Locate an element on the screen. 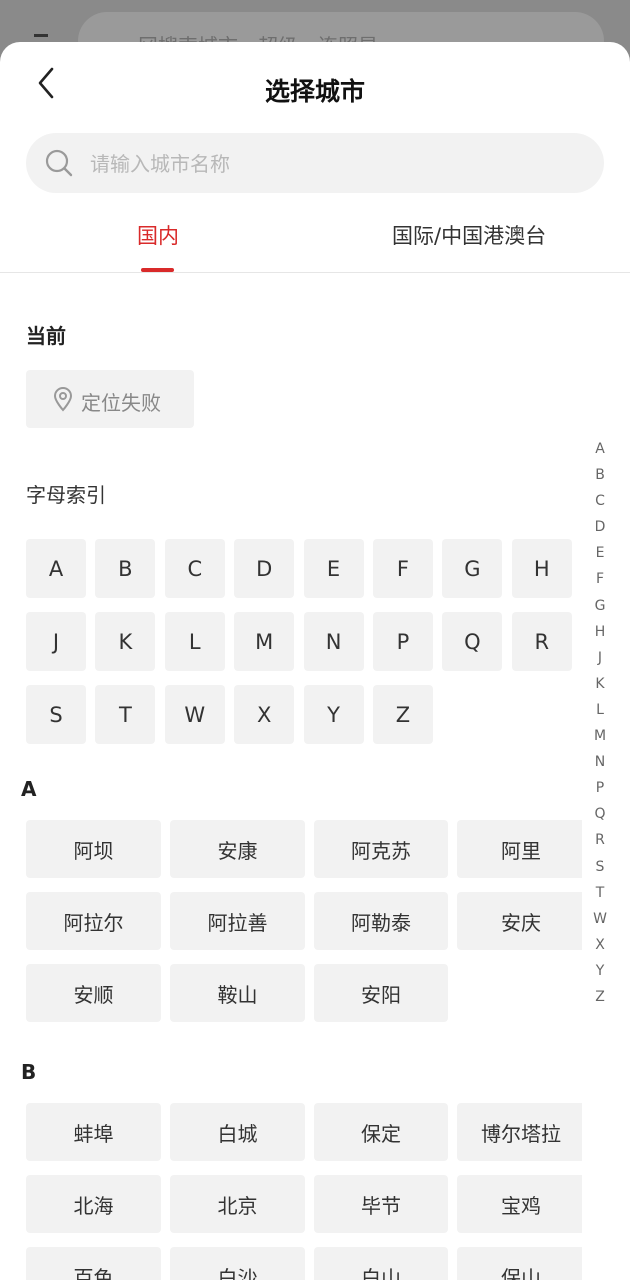  current-heading: 当前 is located at coordinates (46, 336).